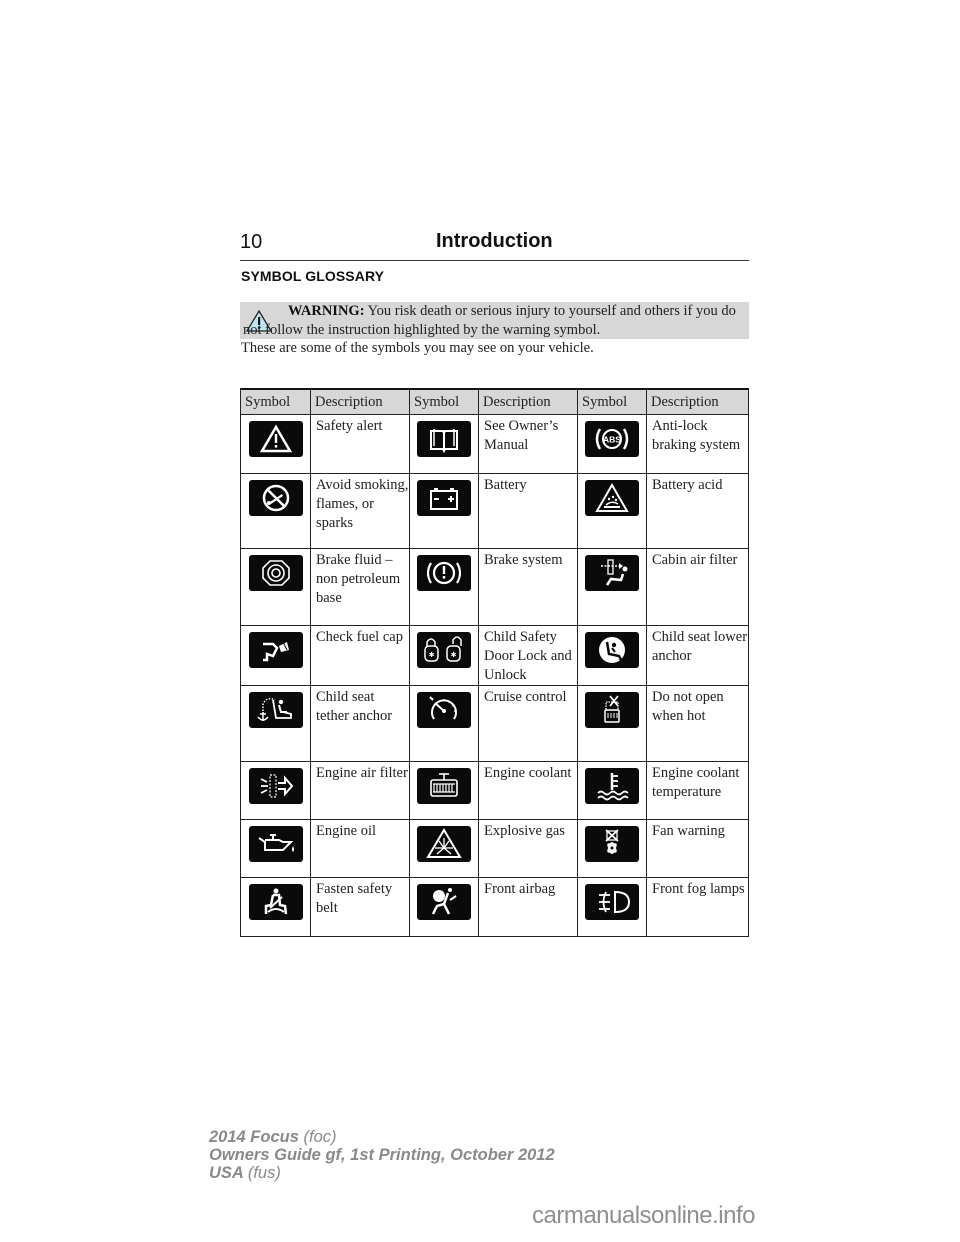 The height and width of the screenshot is (1242, 960). What do you see at coordinates (275, 786) in the screenshot?
I see `engine-air-filter-icon` at bounding box center [275, 786].